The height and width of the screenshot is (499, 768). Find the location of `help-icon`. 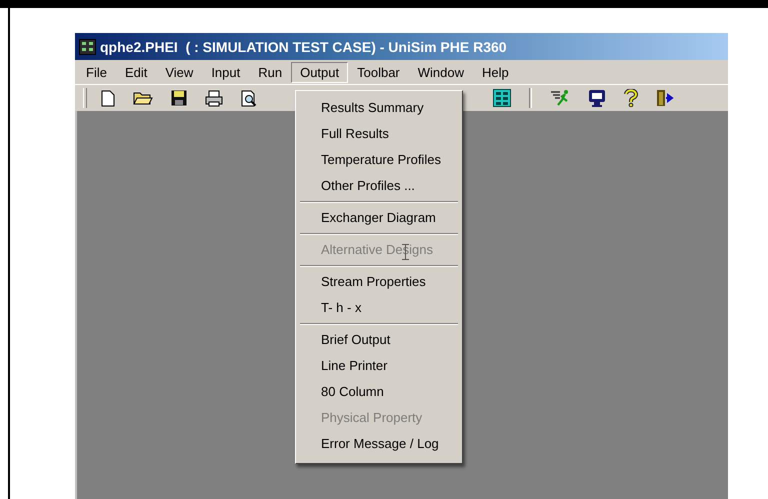

help-icon is located at coordinates (631, 98).